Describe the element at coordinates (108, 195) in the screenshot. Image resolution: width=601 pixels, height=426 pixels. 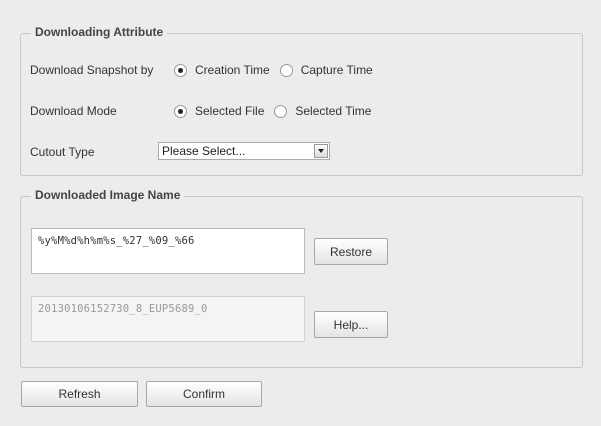
I see `downloaded-image-name-legend: Downloaded Image Name` at that location.